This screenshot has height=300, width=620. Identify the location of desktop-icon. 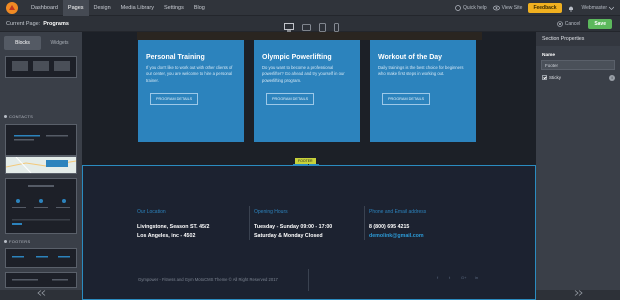
(289, 27).